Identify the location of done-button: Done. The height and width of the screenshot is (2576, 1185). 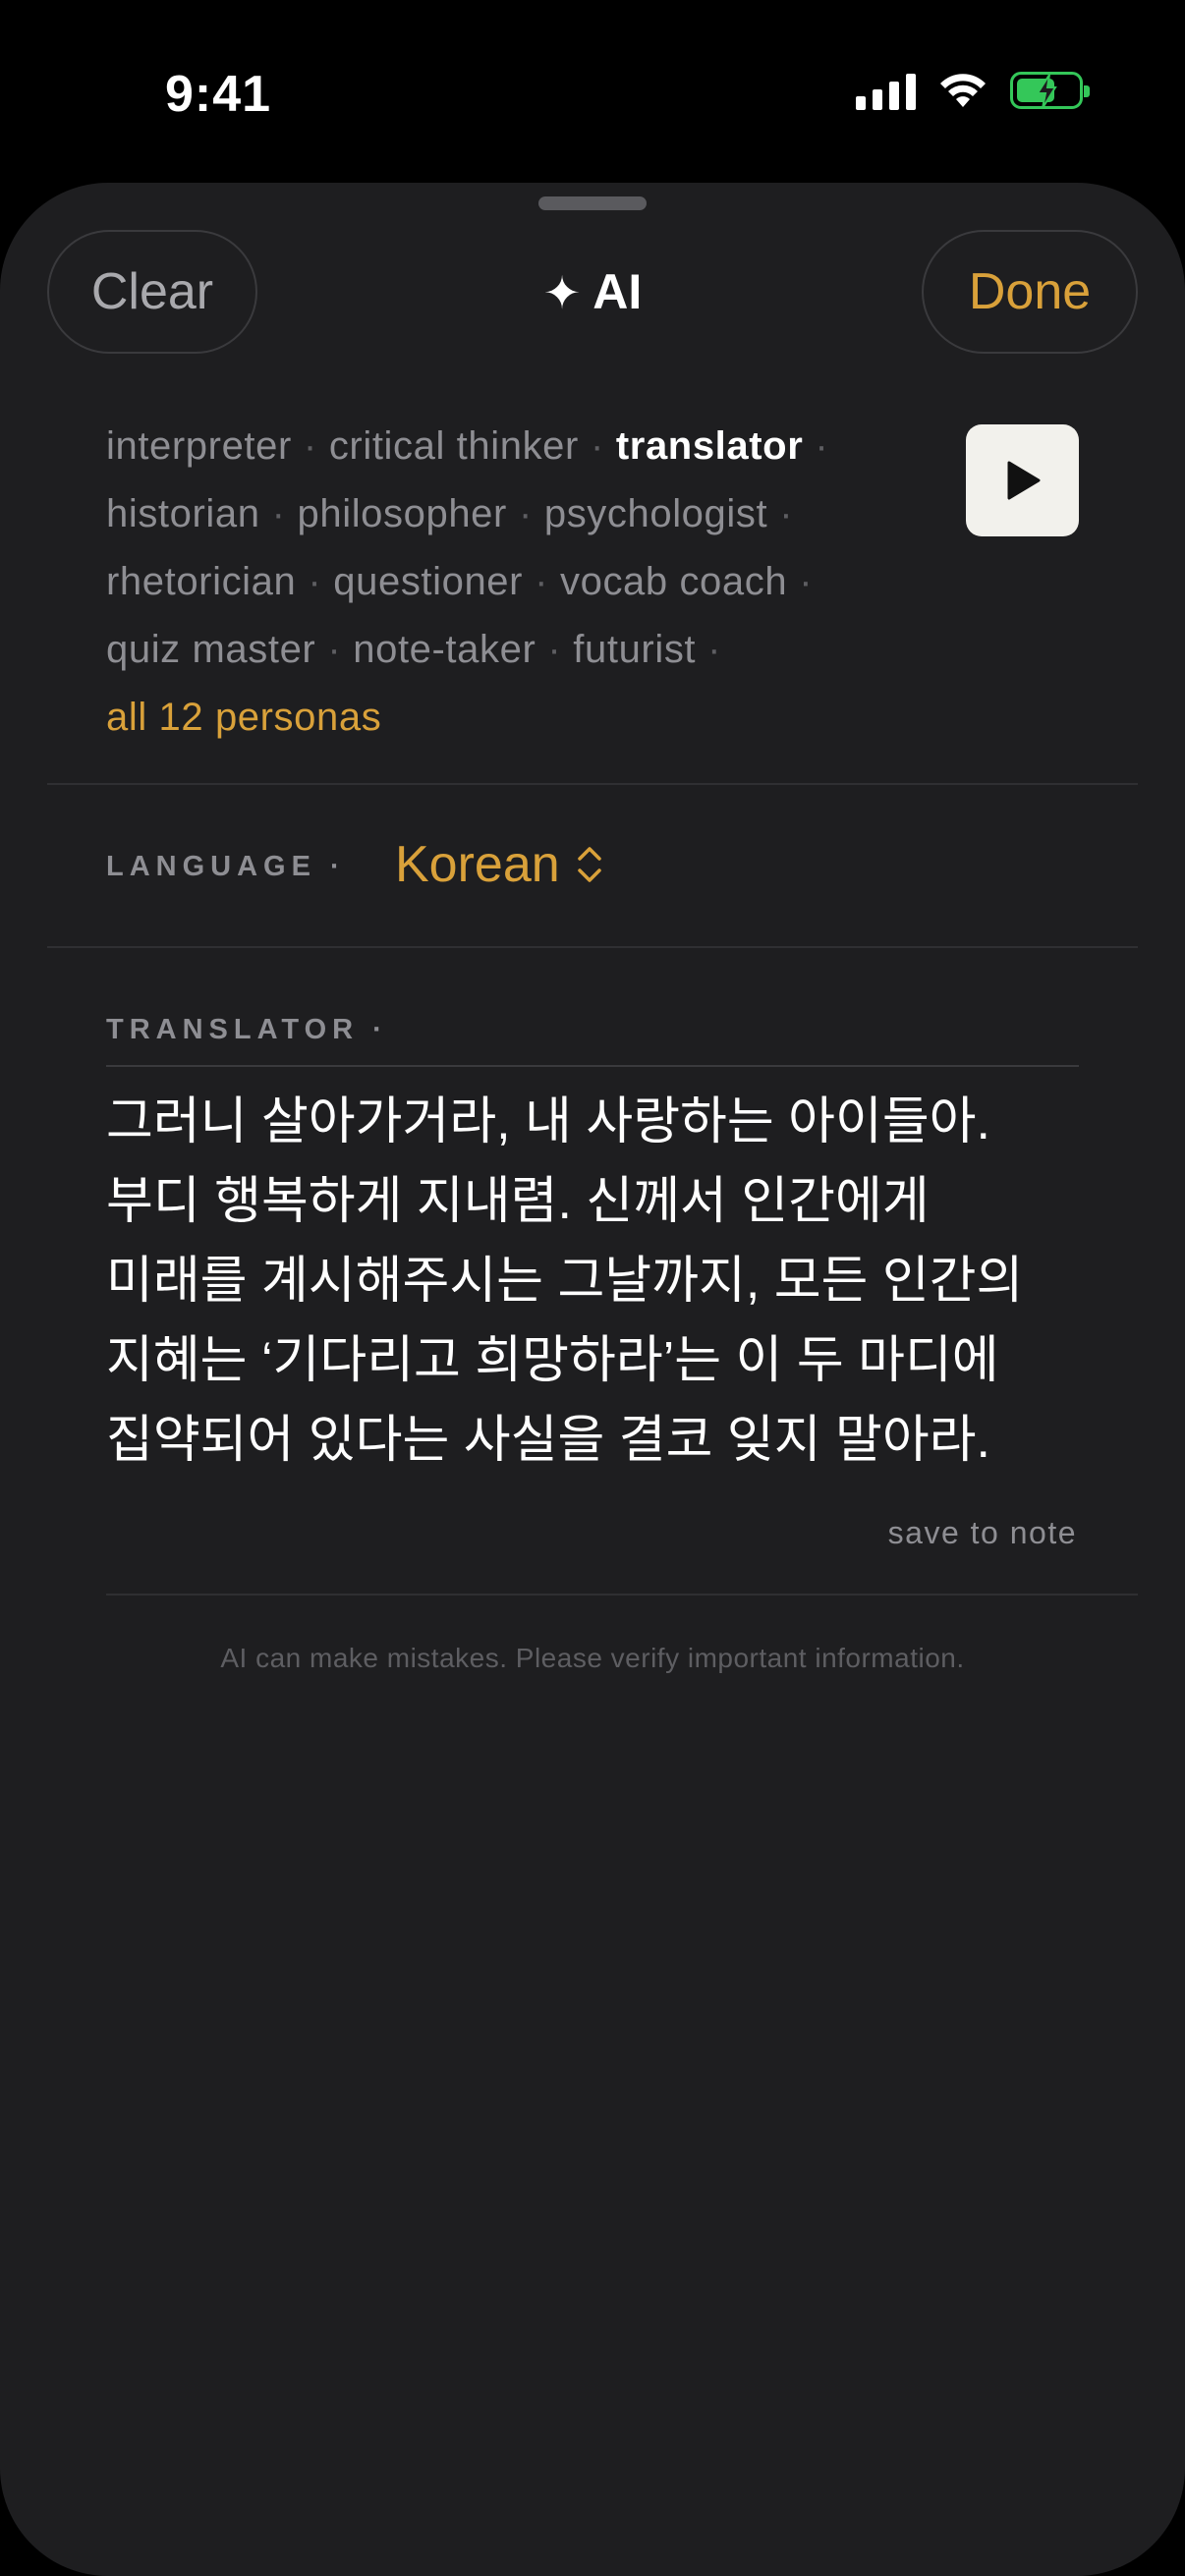
(1030, 292).